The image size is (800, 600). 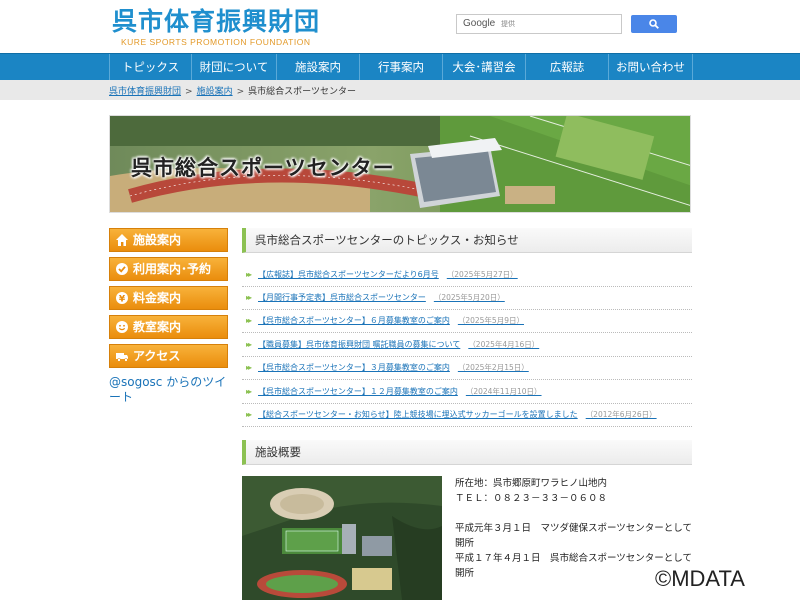 I want to click on google-label: Google, so click(x=479, y=23).